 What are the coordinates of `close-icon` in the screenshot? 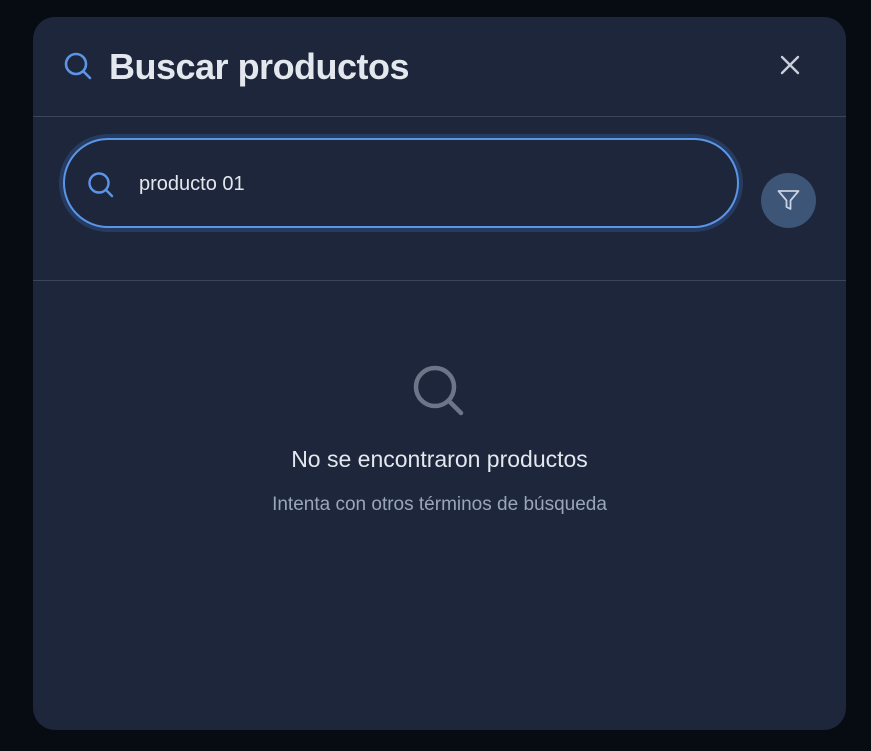 It's located at (790, 65).